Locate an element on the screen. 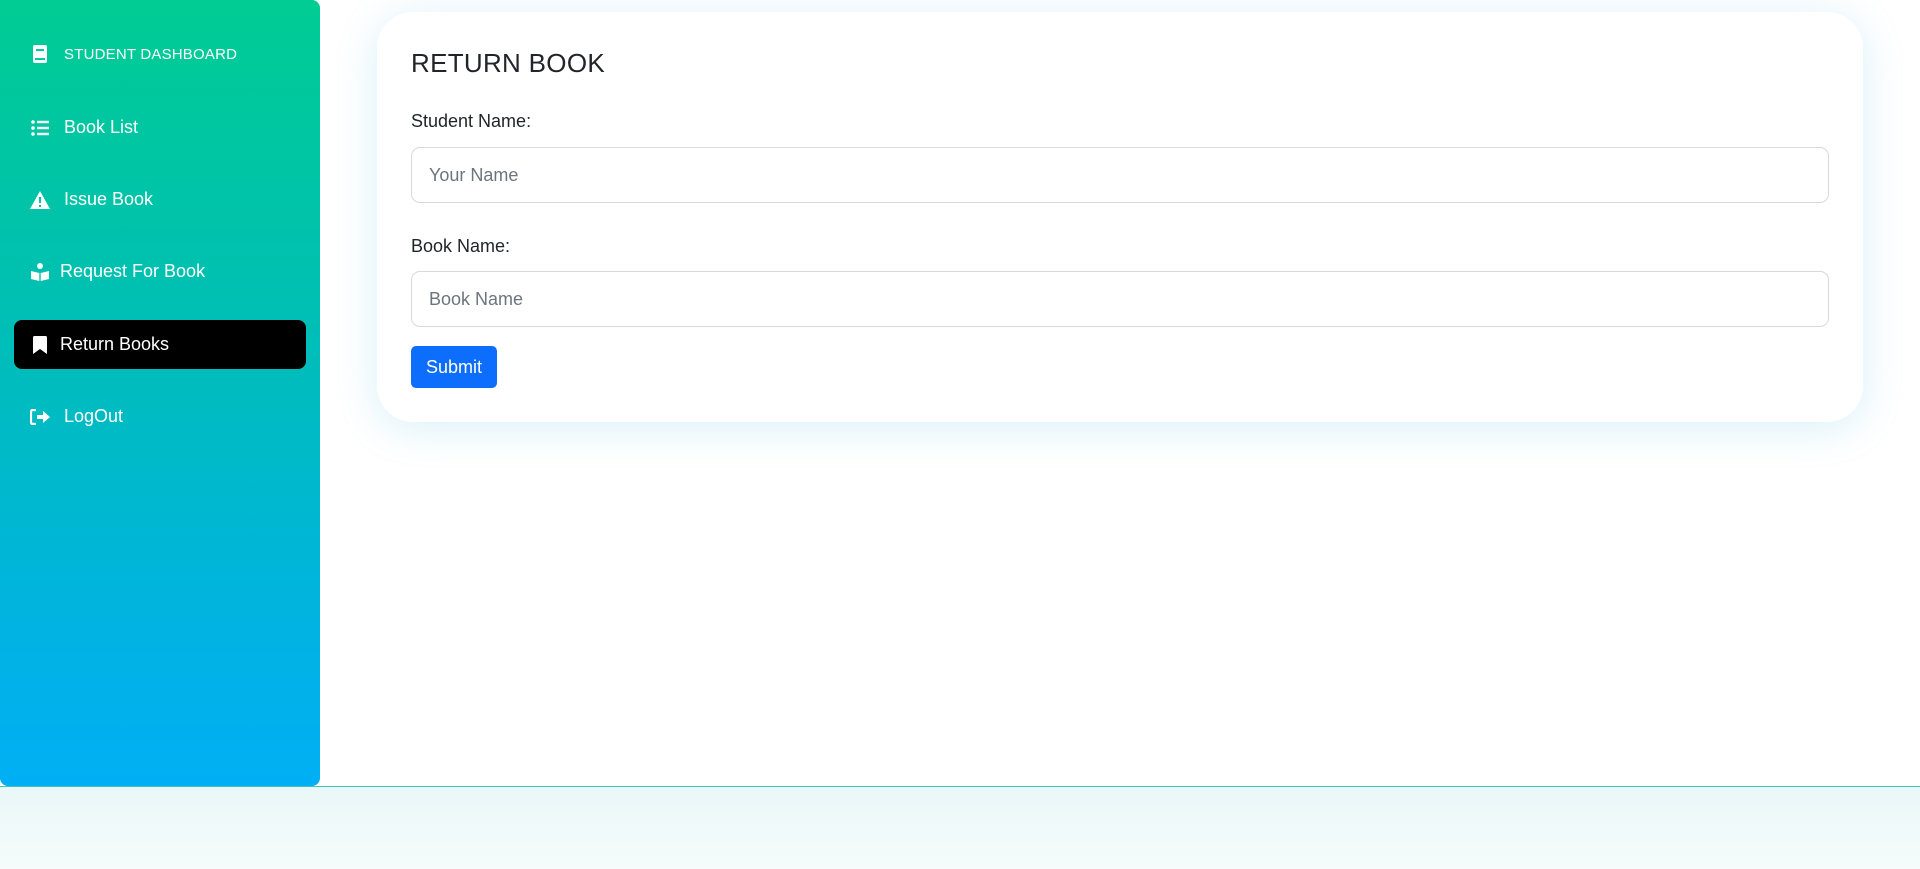 The width and height of the screenshot is (1920, 869). sidebar-item-return-books: Return Books is located at coordinates (160, 344).